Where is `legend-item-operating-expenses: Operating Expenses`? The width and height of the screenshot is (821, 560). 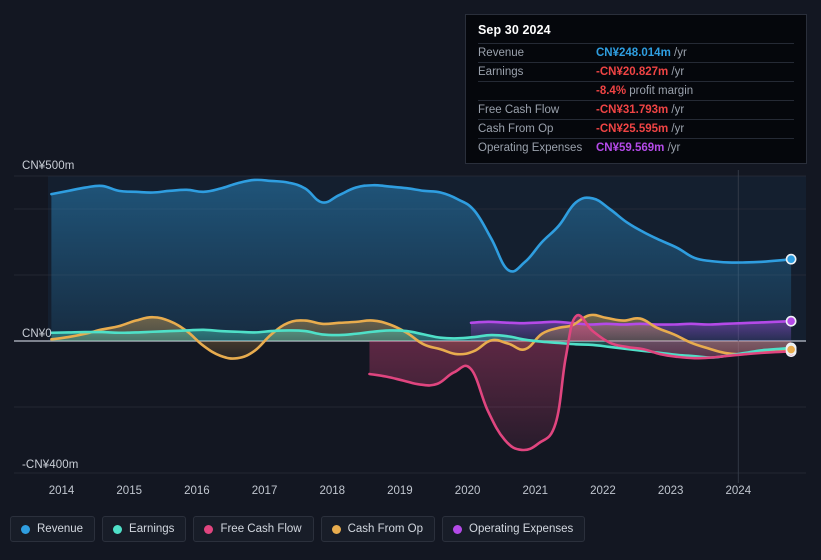 legend-item-operating-expenses: Operating Expenses is located at coordinates (514, 529).